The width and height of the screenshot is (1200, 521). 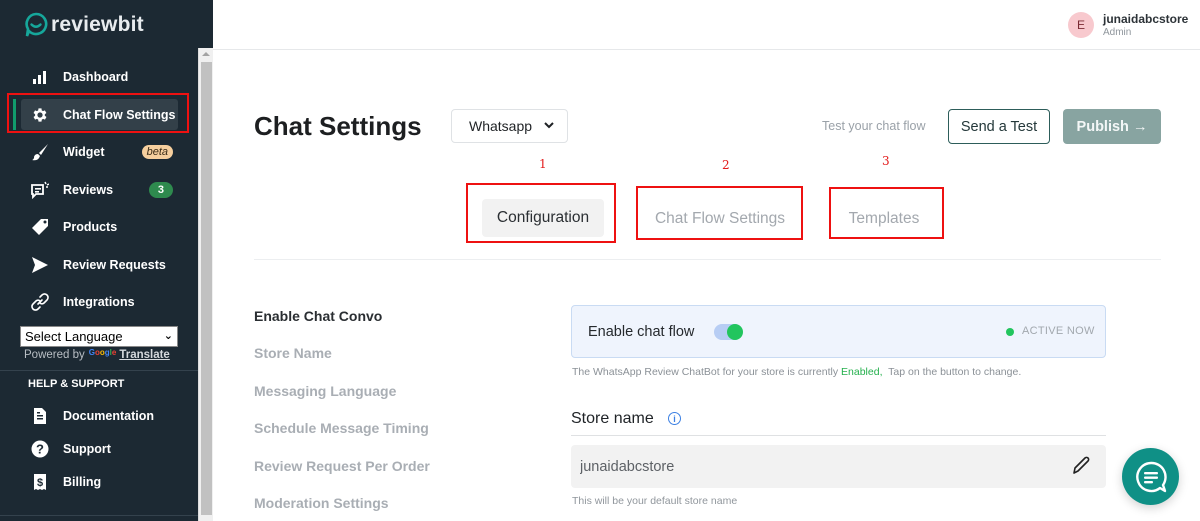 I want to click on beta-badge: beta, so click(x=157, y=151).